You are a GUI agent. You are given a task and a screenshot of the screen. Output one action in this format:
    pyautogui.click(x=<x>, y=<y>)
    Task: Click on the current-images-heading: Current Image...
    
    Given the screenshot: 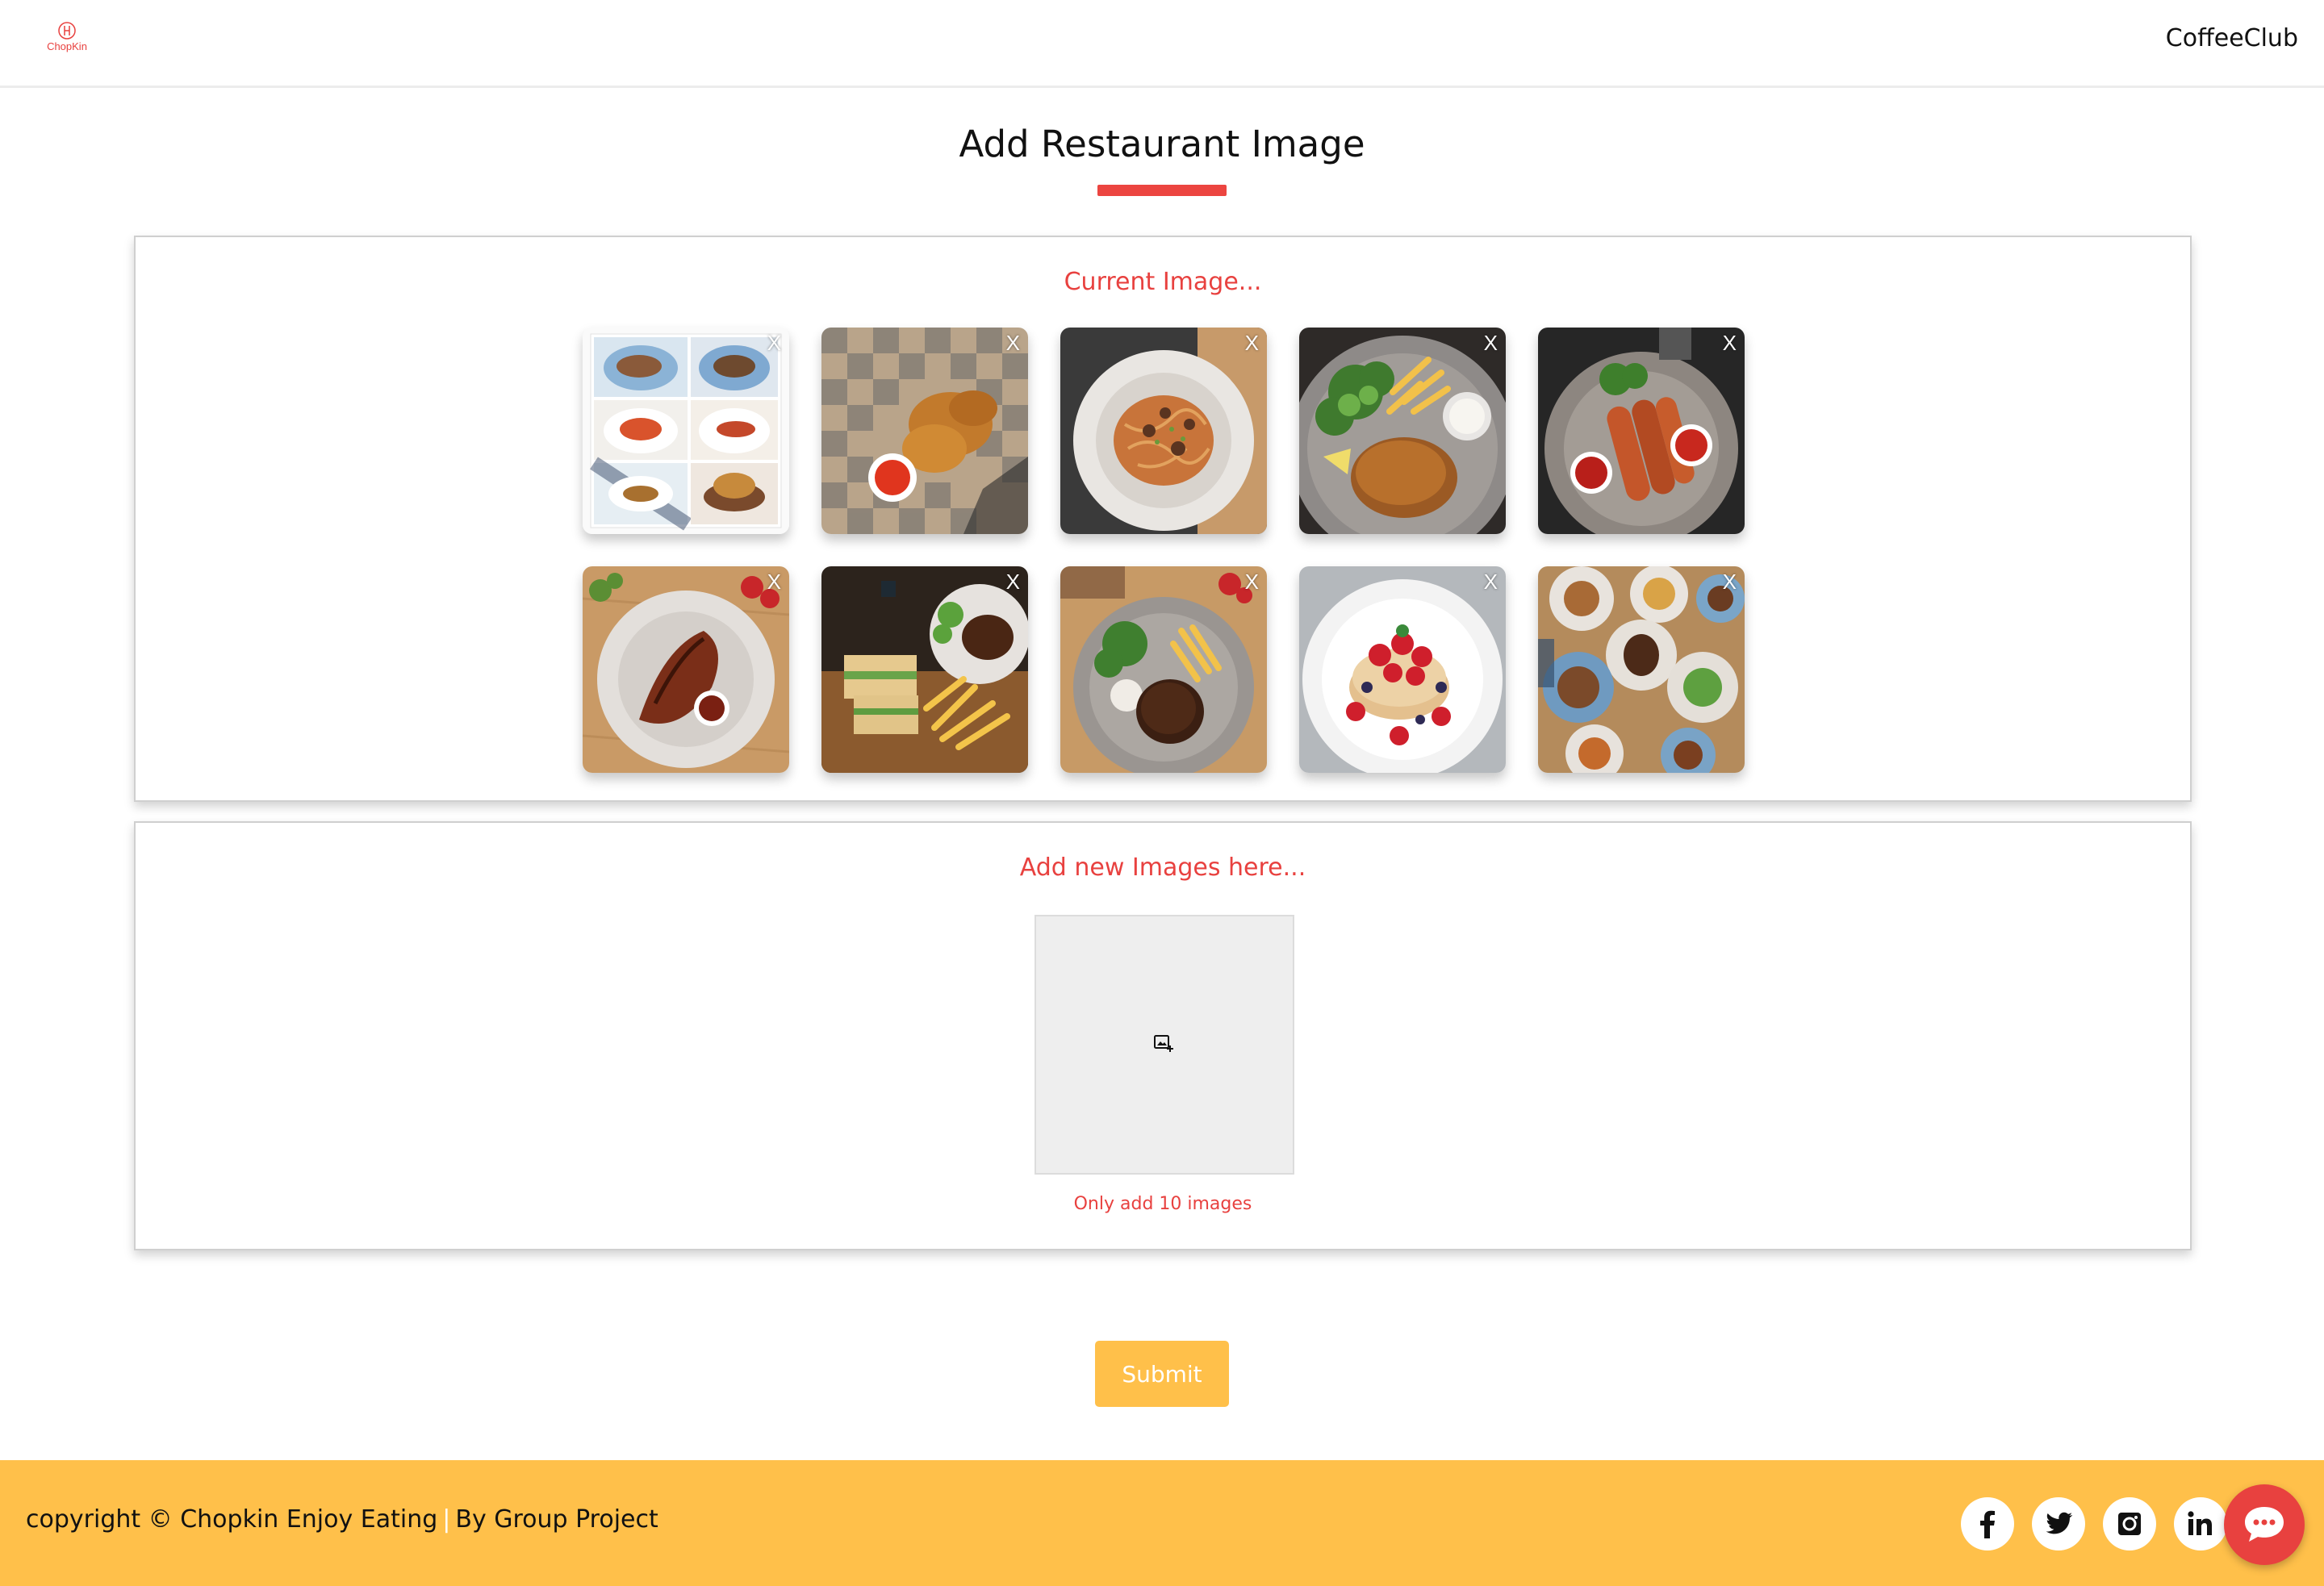 What is the action you would take?
    pyautogui.click(x=1163, y=282)
    